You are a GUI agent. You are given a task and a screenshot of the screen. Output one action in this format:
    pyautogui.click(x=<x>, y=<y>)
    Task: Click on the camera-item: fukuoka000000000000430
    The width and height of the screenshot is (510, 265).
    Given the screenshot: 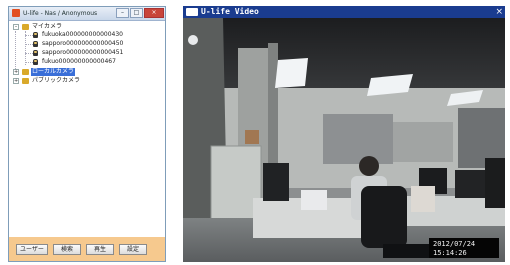 What is the action you would take?
    pyautogui.click(x=98, y=35)
    